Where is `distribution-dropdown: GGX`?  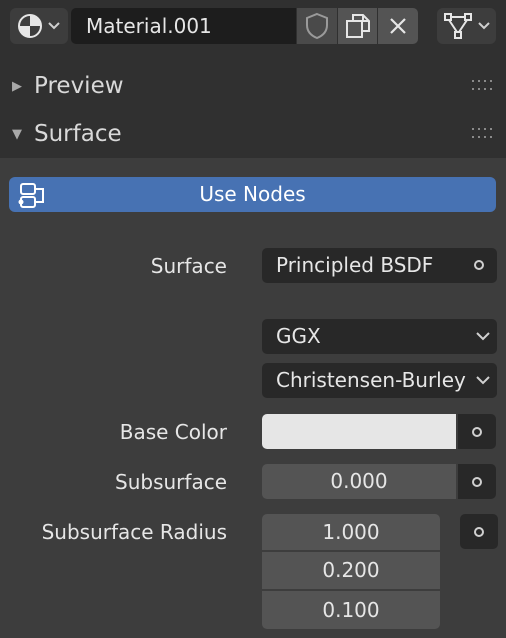
distribution-dropdown: GGX is located at coordinates (379, 336).